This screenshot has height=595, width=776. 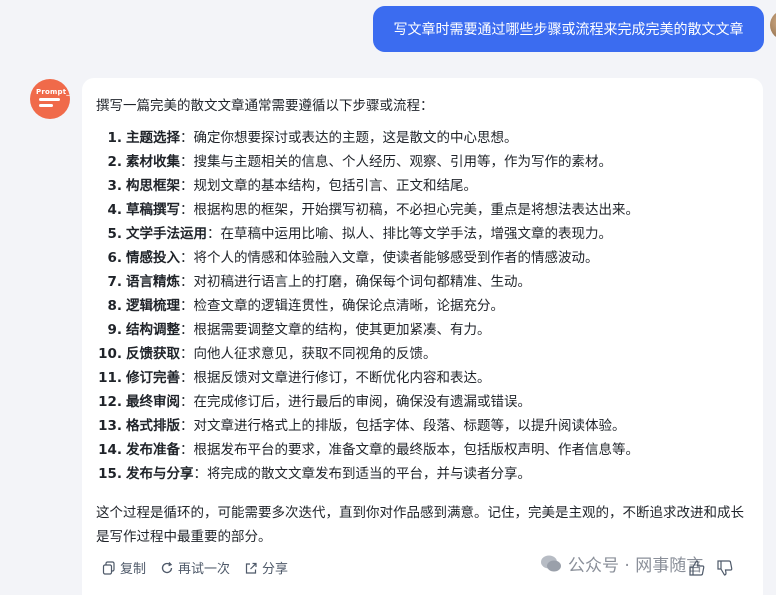 What do you see at coordinates (711, 568) in the screenshot?
I see `corner-actions` at bounding box center [711, 568].